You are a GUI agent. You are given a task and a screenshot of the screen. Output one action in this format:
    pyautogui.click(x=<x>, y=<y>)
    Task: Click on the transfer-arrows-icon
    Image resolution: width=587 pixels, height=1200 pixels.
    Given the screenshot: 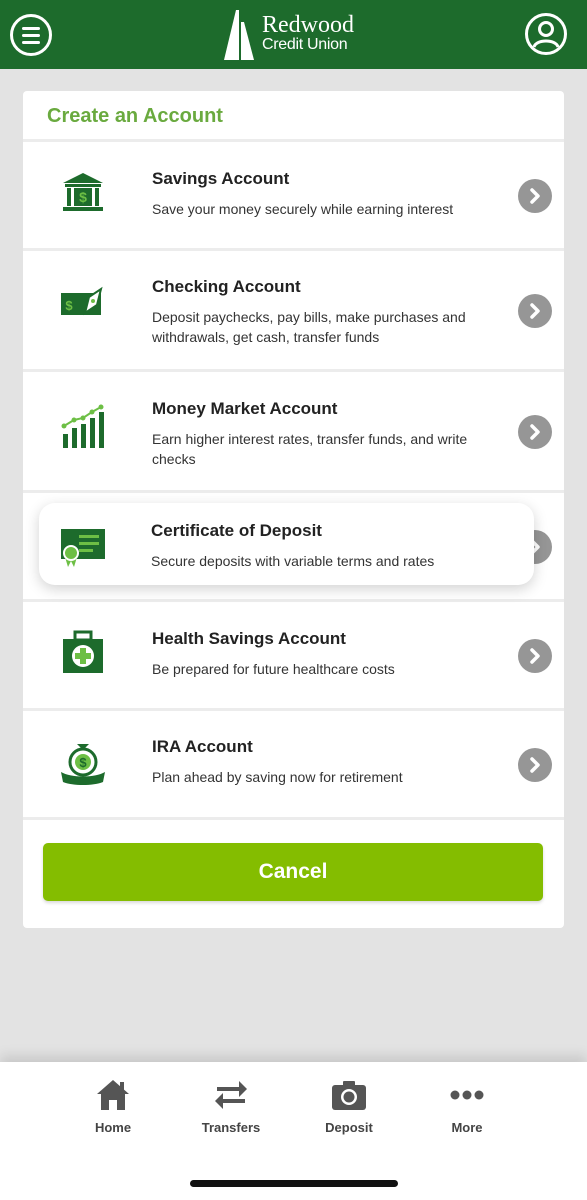 What is the action you would take?
    pyautogui.click(x=231, y=1095)
    